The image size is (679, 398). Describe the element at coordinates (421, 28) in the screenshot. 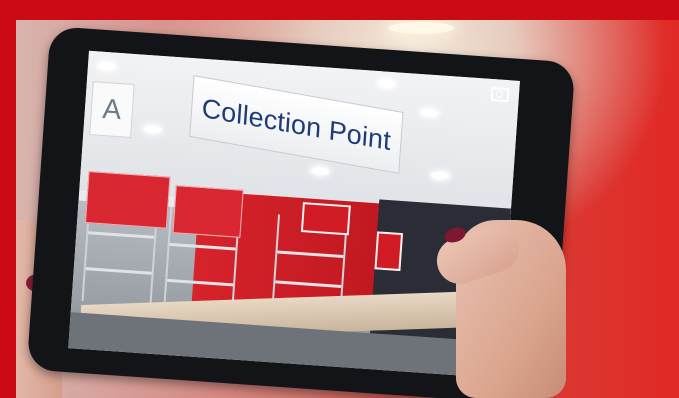

I see `ceiling-light` at that location.